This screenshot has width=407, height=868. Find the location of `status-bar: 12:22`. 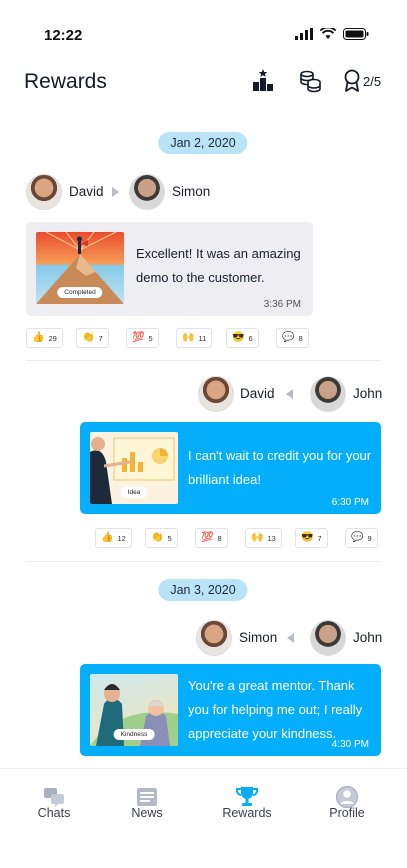

status-bar: 12:22 is located at coordinates (203, 30).